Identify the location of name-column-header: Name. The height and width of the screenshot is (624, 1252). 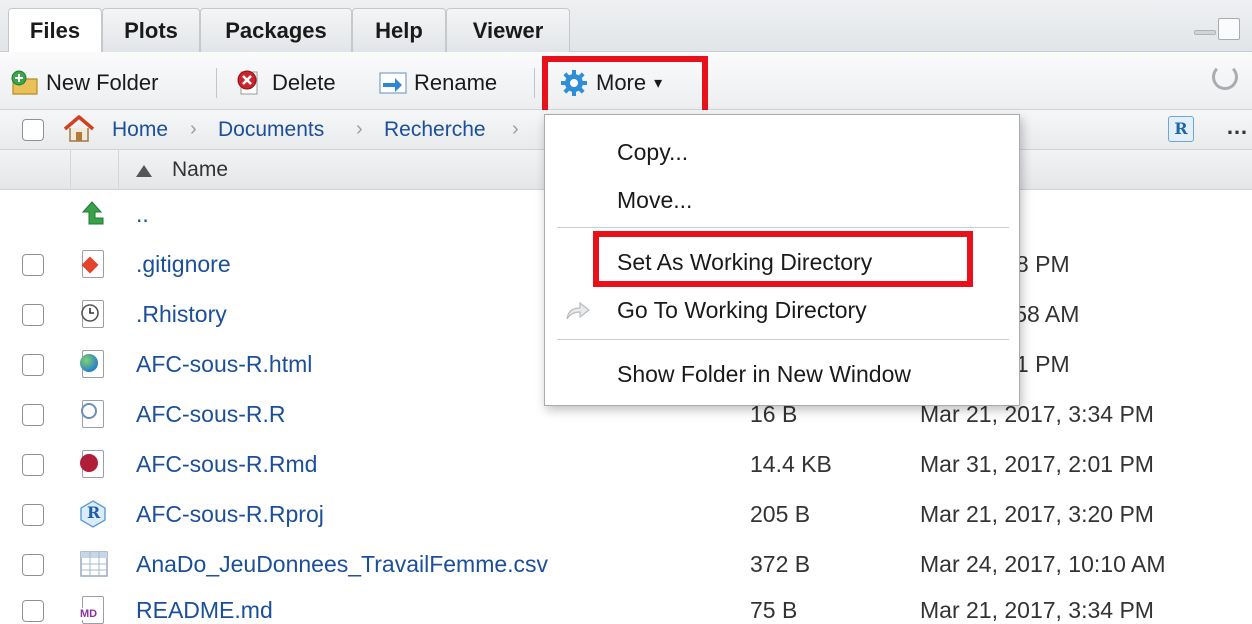
(200, 170).